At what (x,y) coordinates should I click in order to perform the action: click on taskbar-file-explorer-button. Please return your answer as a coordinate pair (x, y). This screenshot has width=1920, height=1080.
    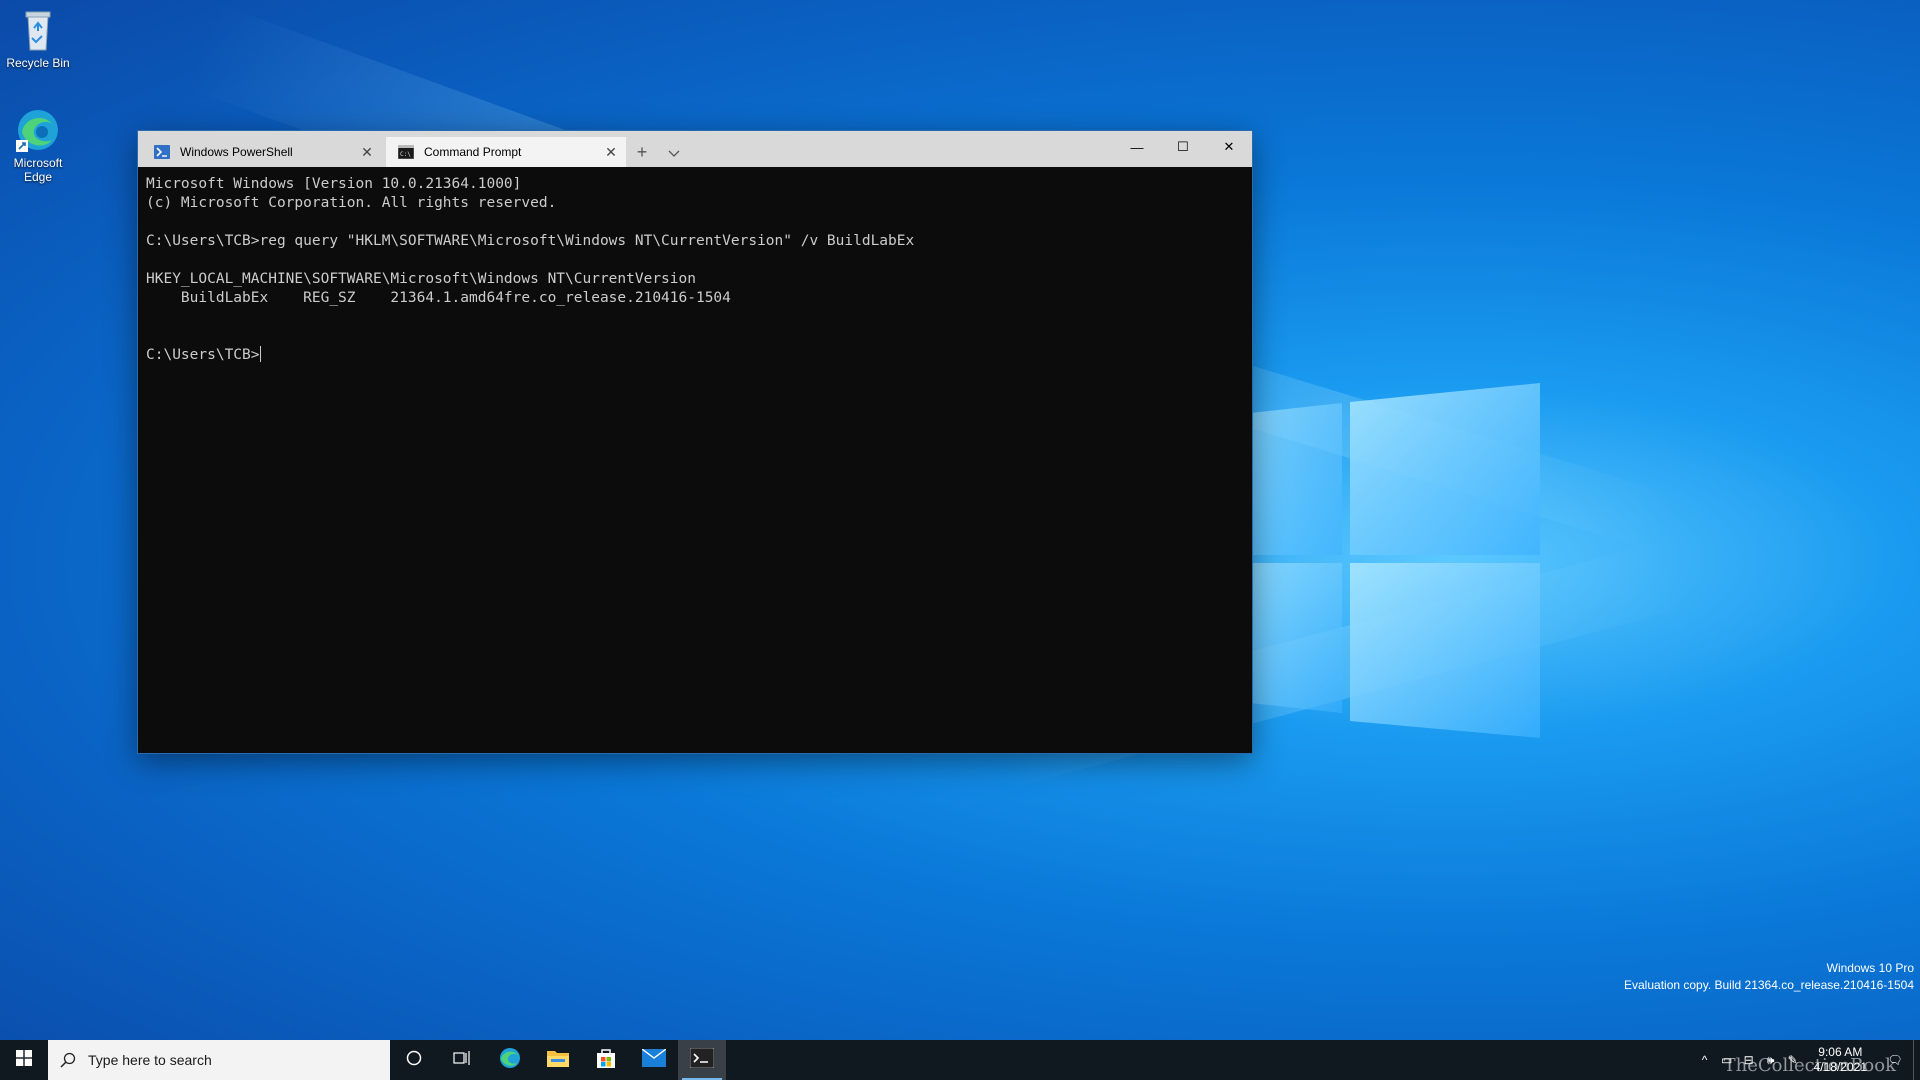
    Looking at the image, I should click on (558, 1060).